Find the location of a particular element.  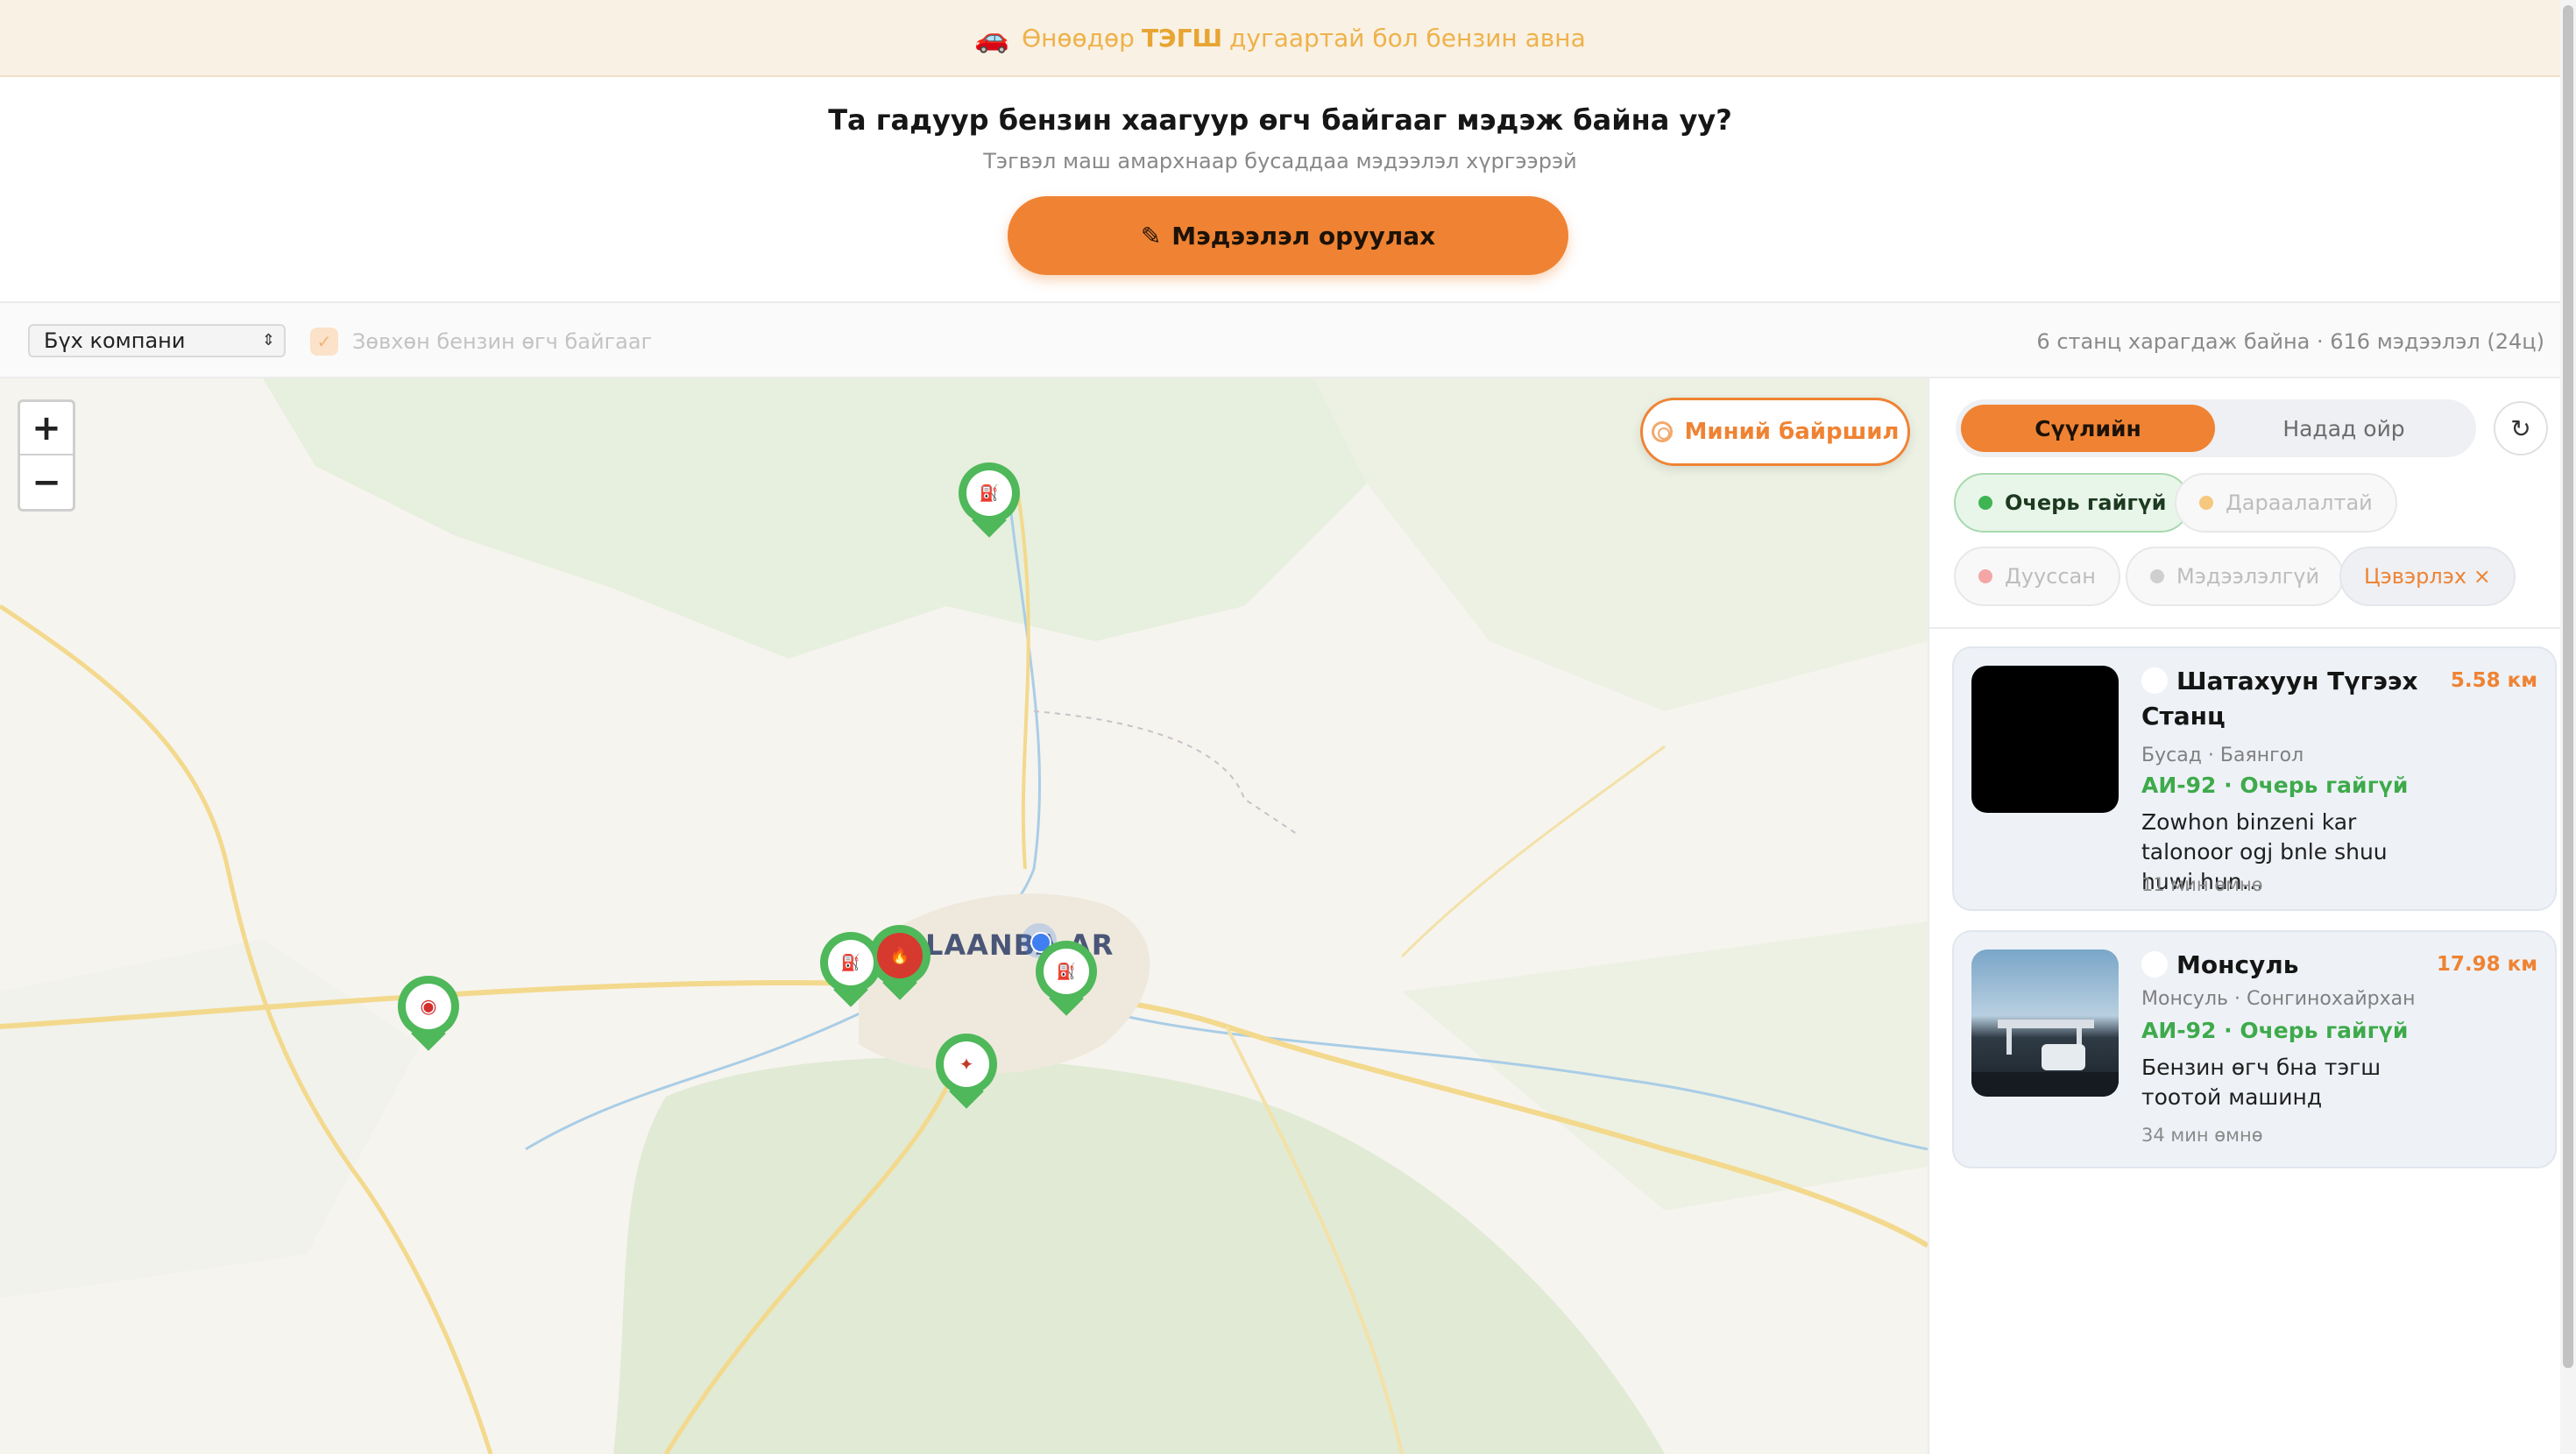

zoom-out-button: − is located at coordinates (46, 482).